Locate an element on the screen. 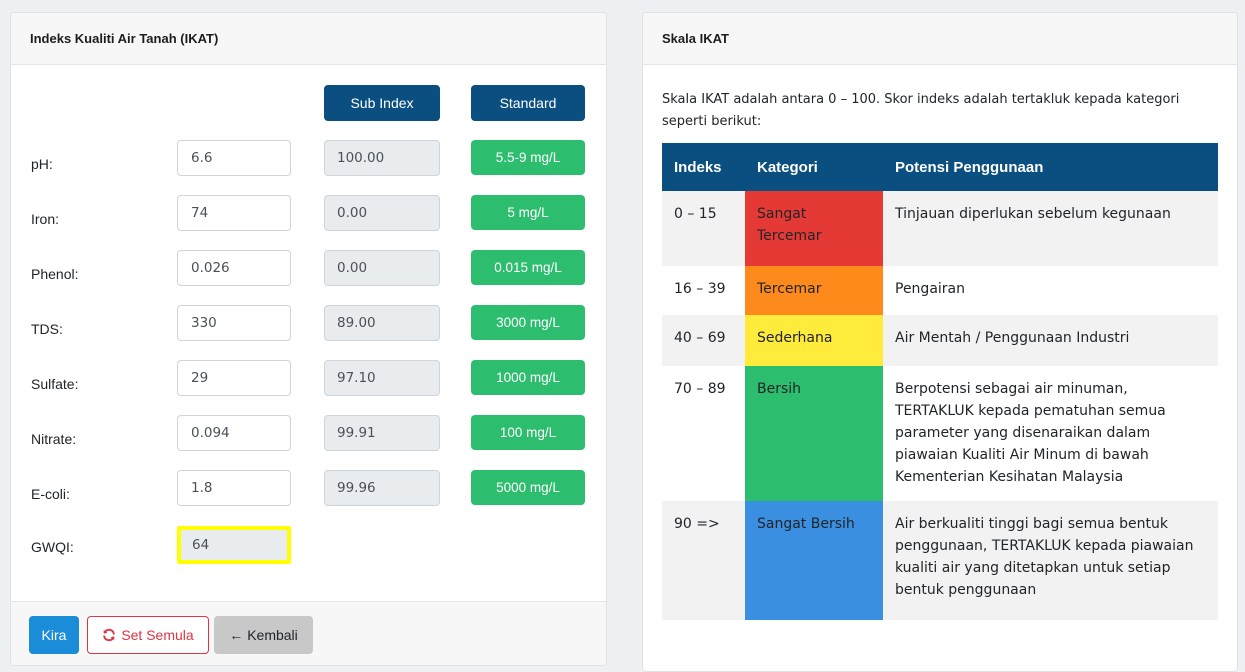 This screenshot has width=1245, height=672. indeks-cell: 90 => is located at coordinates (703, 560).